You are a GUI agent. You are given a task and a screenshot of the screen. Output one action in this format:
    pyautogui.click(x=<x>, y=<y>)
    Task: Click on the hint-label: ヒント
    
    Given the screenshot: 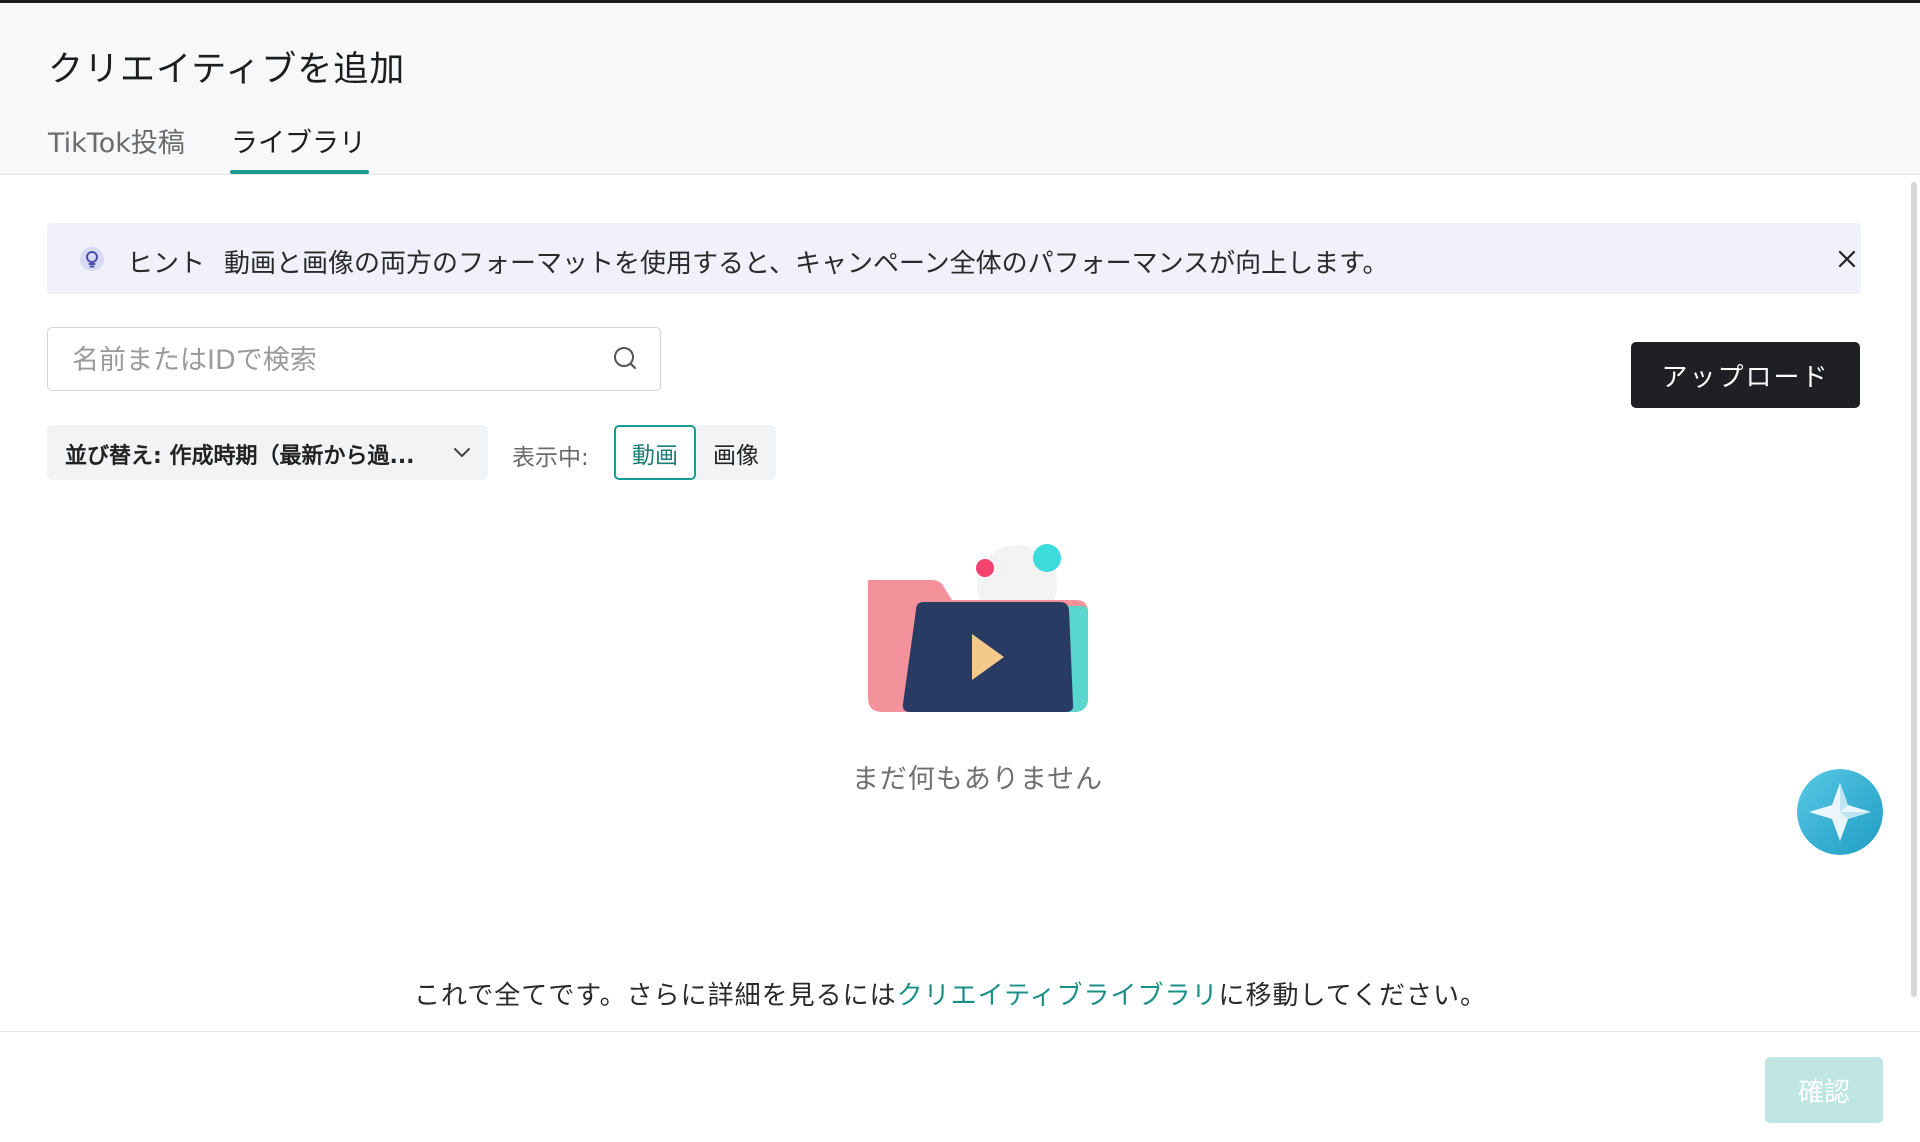 What is the action you would take?
    pyautogui.click(x=166, y=264)
    